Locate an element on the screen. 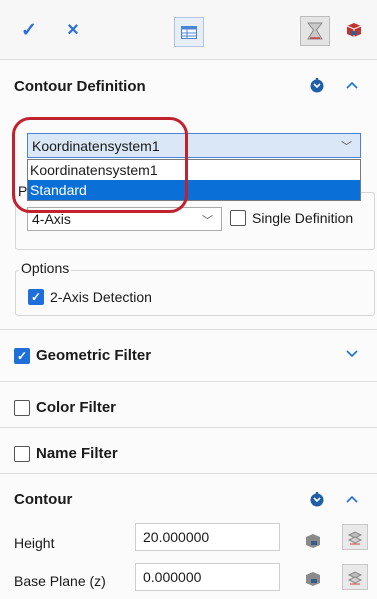  table-icon is located at coordinates (189, 32).